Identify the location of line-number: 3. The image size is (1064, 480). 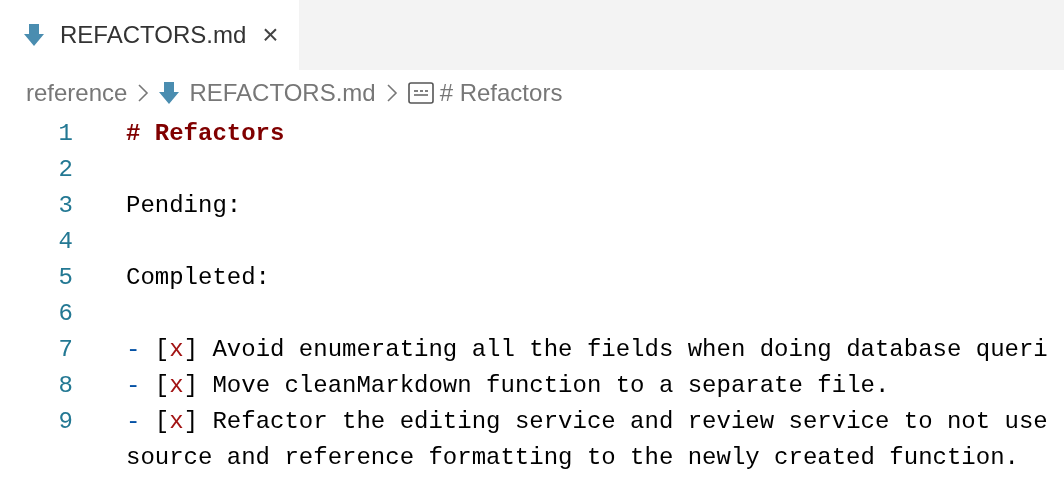
(65, 206).